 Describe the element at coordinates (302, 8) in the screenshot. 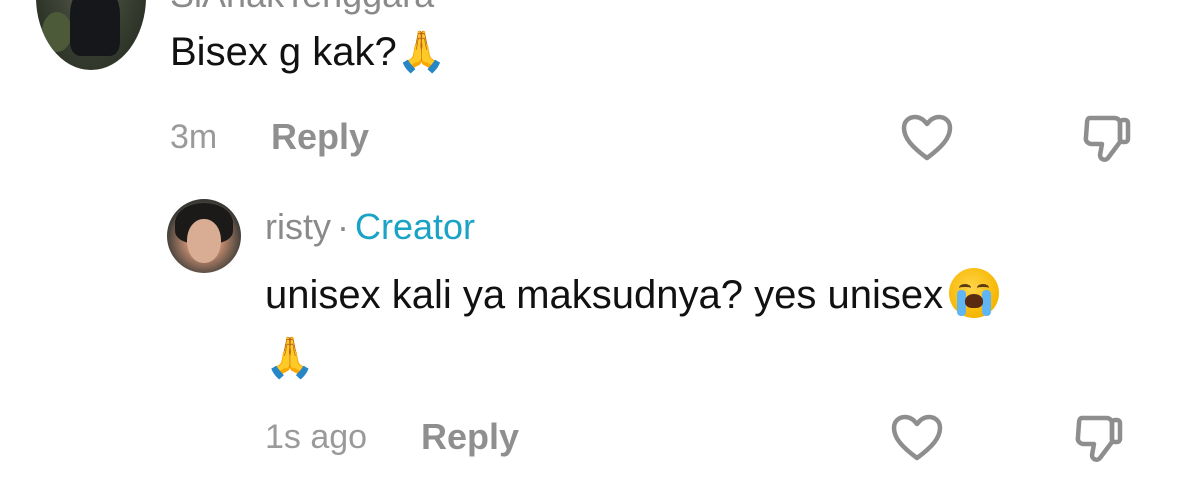

I see `comment-username: SiAnakTenggara` at that location.